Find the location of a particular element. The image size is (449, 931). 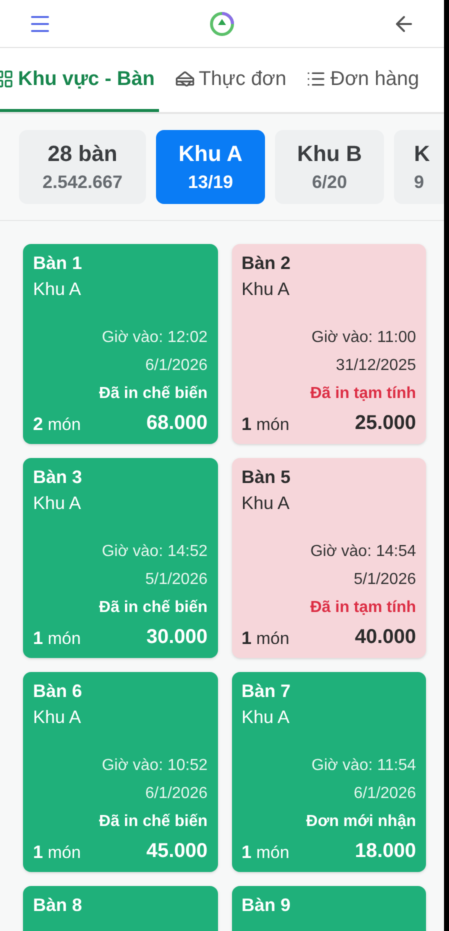

order-total: 45.000 is located at coordinates (177, 851).